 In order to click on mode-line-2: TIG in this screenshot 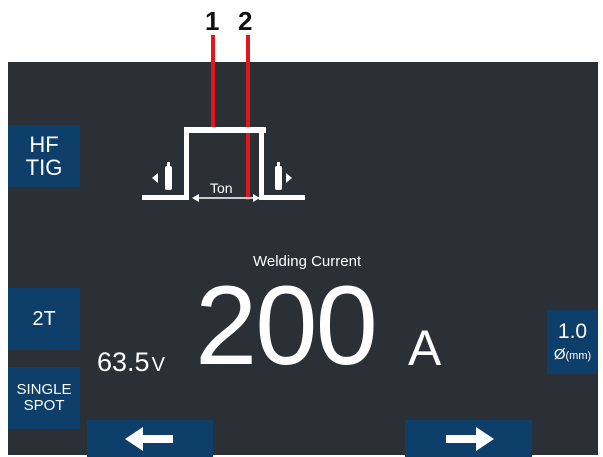, I will do `click(44, 167)`.